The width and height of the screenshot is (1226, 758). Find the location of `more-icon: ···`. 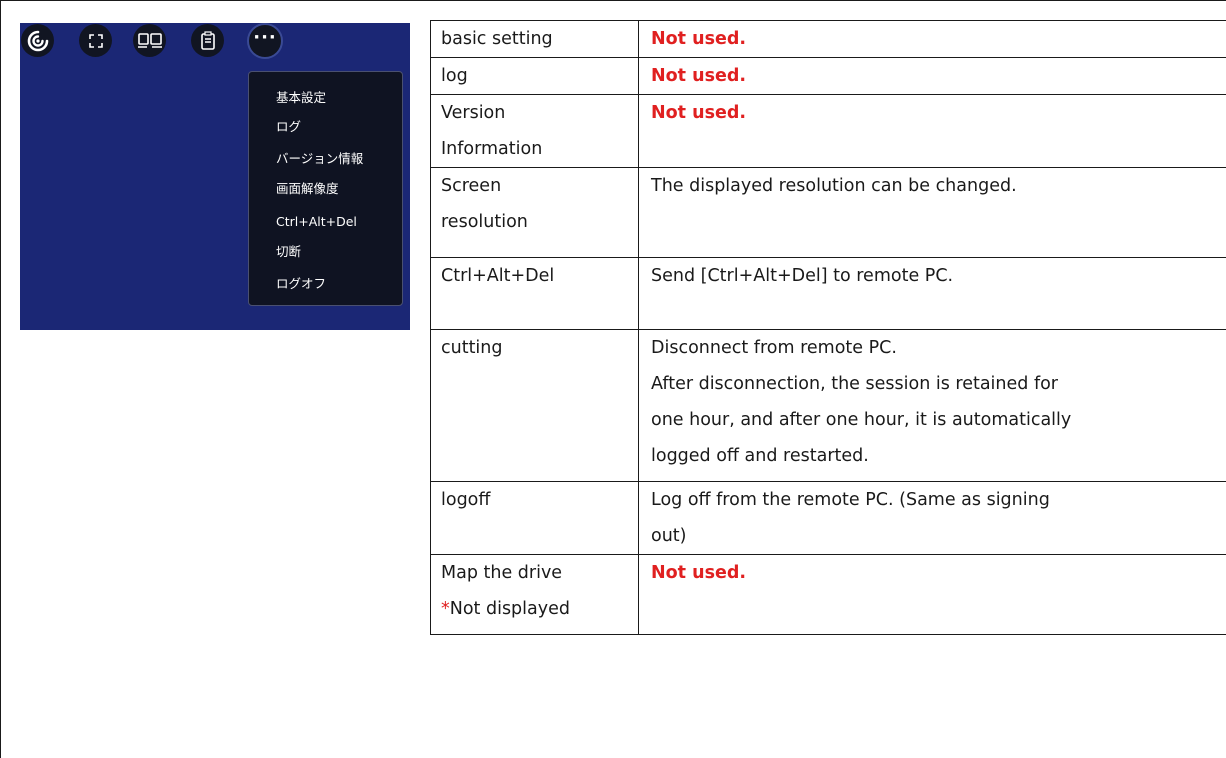

more-icon: ··· is located at coordinates (265, 37).